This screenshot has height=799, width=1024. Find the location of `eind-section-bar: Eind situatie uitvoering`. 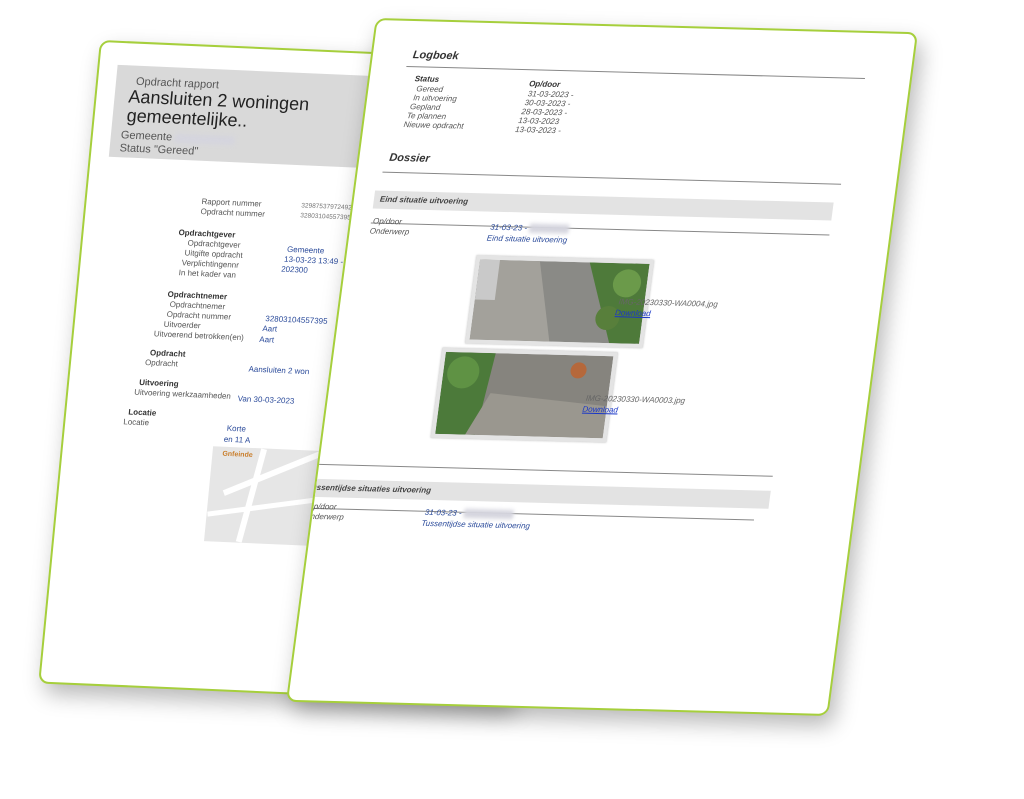

eind-section-bar: Eind situatie uitvoering is located at coordinates (603, 205).